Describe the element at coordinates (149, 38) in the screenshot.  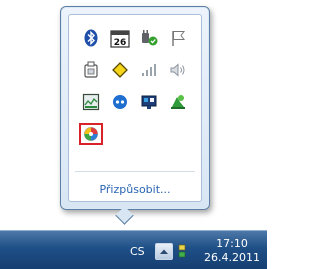
I see `plug-icon` at that location.